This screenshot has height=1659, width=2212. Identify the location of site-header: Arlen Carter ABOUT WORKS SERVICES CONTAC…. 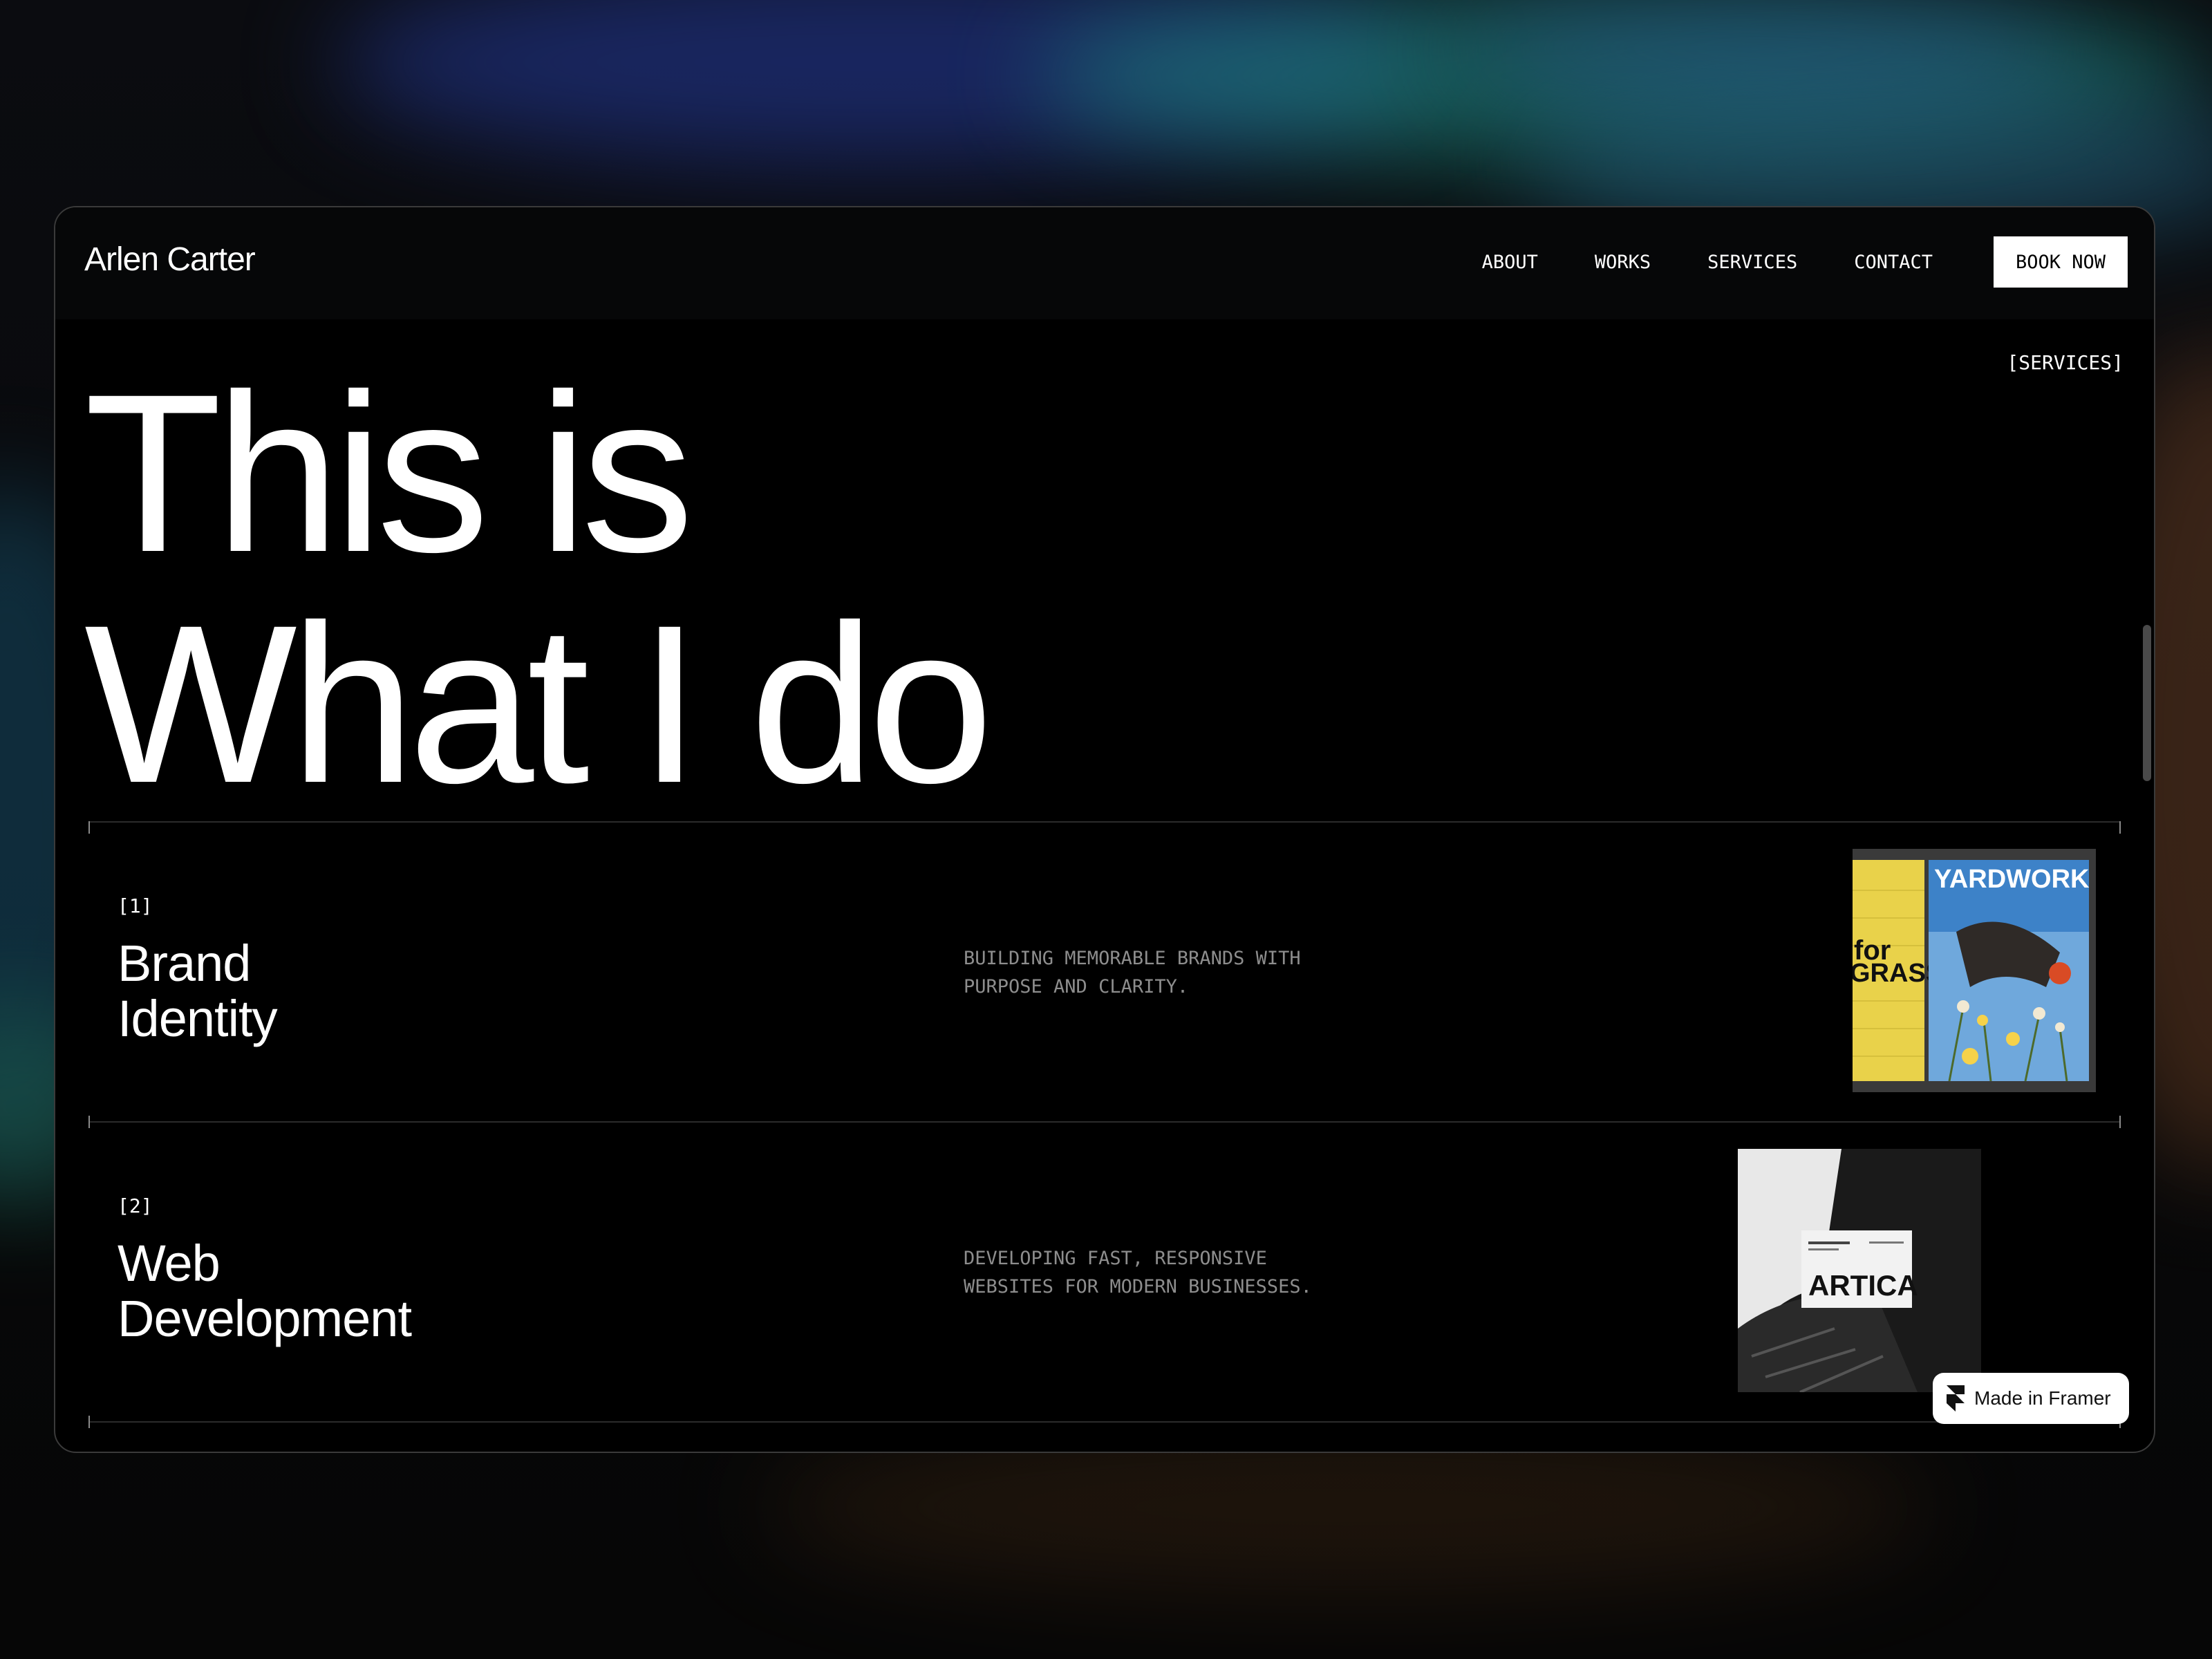
(1104, 263).